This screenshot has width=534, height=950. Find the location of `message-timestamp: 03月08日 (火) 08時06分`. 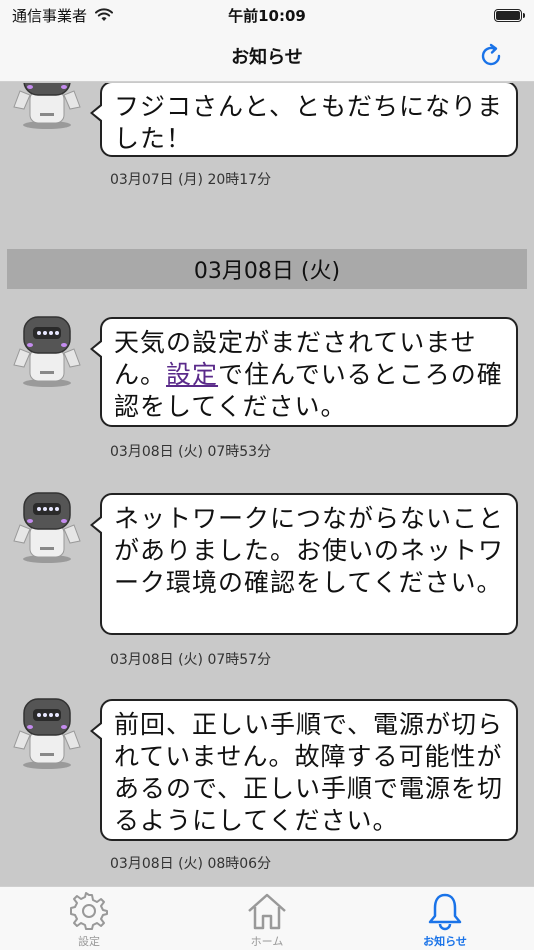

message-timestamp: 03月08日 (火) 08時06分 is located at coordinates (191, 864).